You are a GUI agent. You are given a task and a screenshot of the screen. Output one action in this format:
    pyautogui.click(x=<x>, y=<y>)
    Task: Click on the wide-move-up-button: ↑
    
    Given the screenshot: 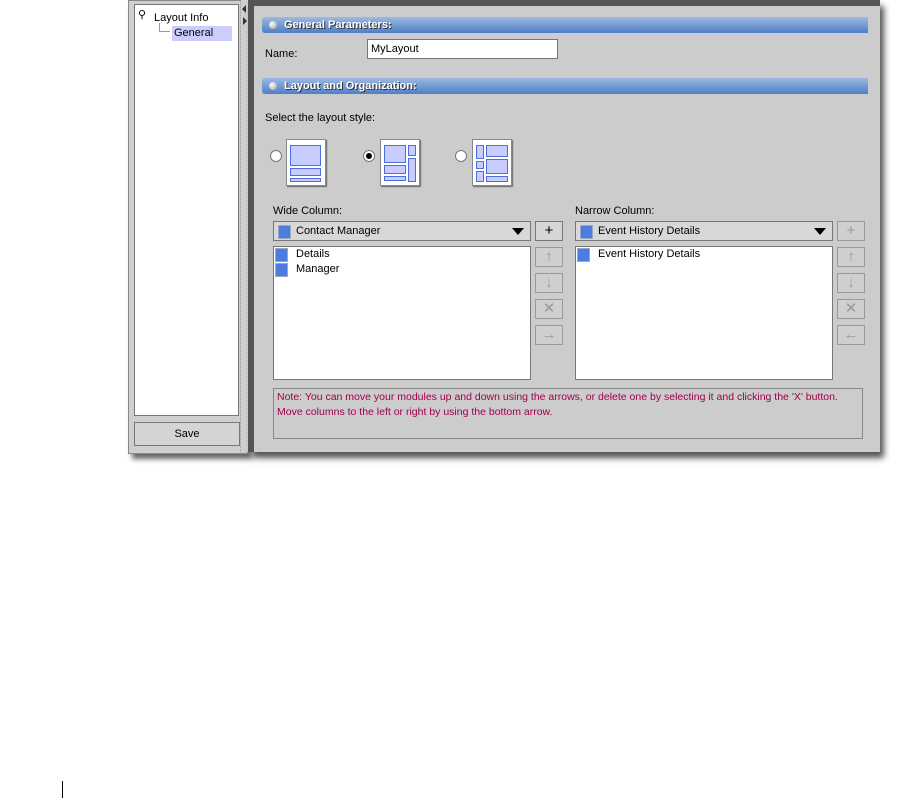 What is the action you would take?
    pyautogui.click(x=549, y=257)
    